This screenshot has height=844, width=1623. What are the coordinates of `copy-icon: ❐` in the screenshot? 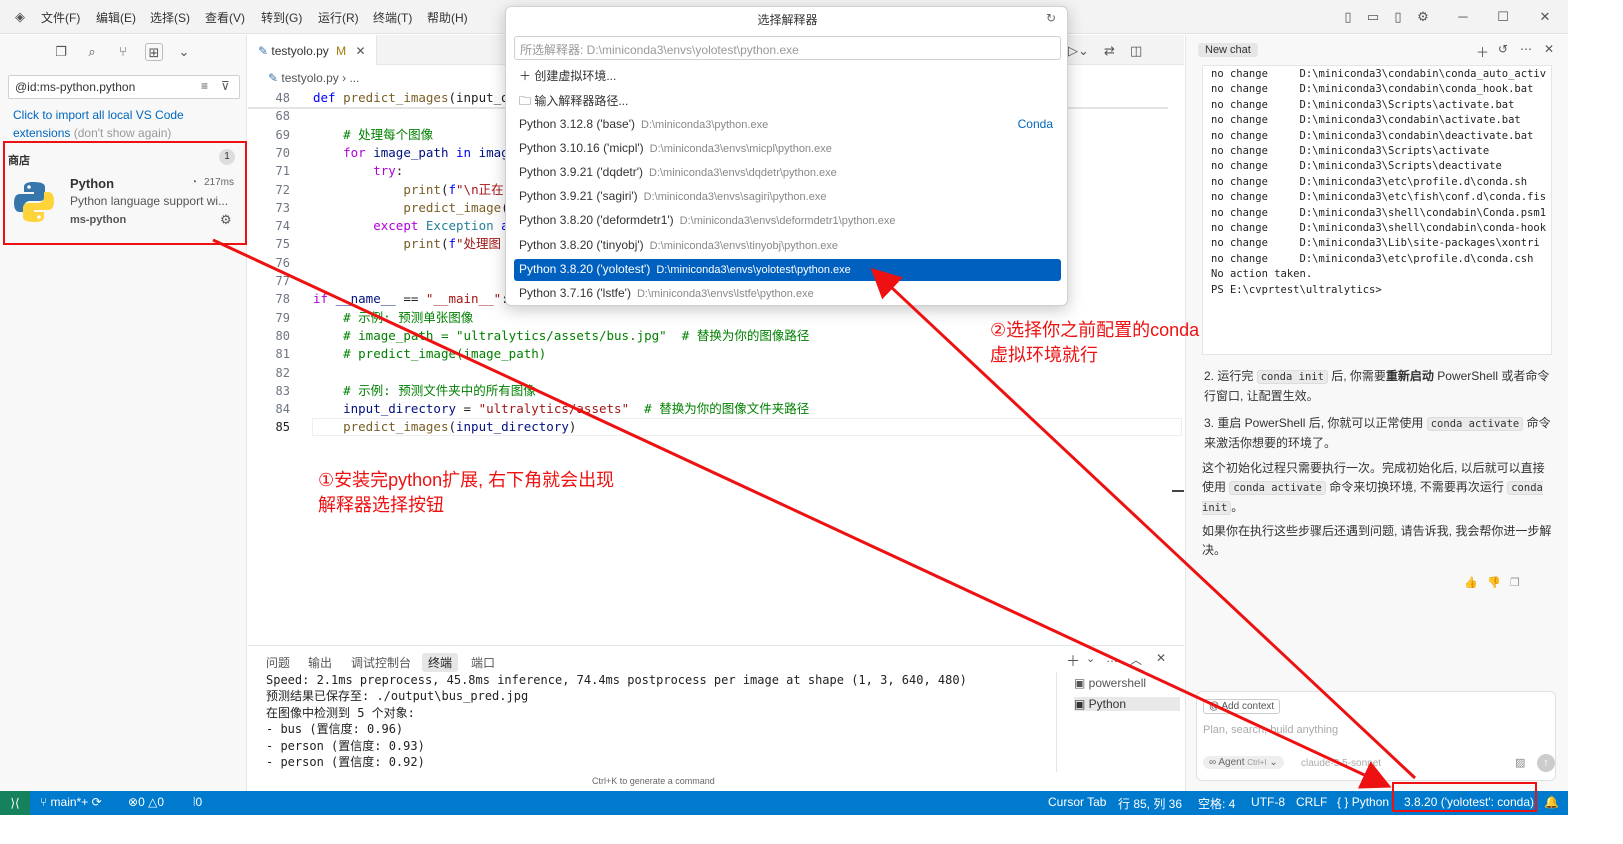 It's located at (1515, 582).